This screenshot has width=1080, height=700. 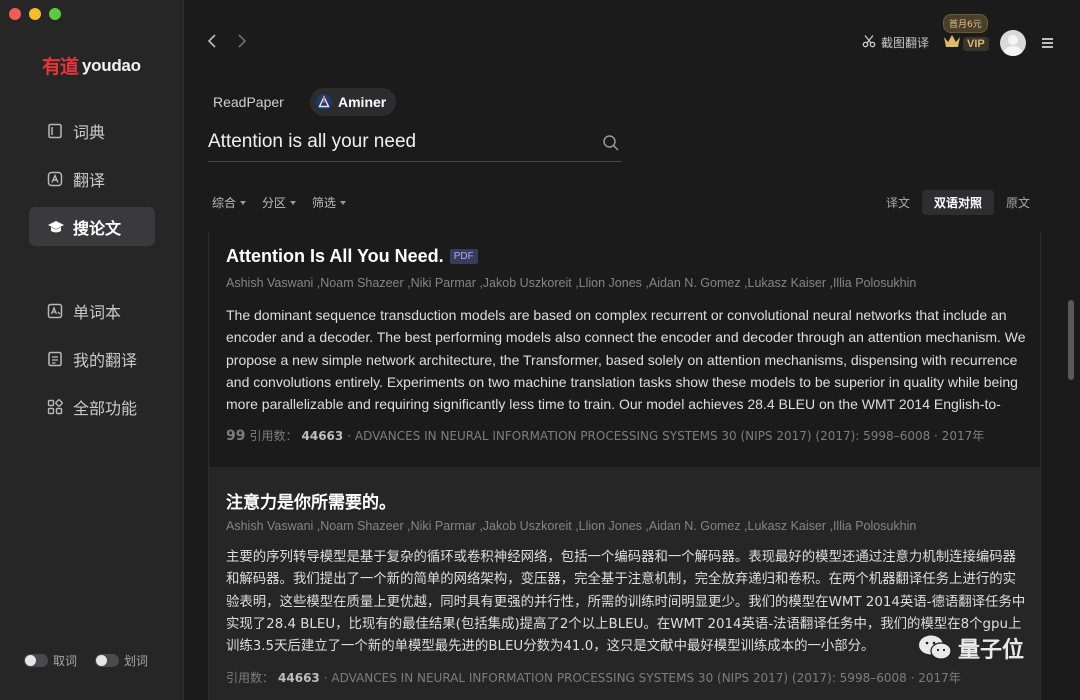 I want to click on sidebar-item-dictionary: 词典, so click(x=92, y=130).